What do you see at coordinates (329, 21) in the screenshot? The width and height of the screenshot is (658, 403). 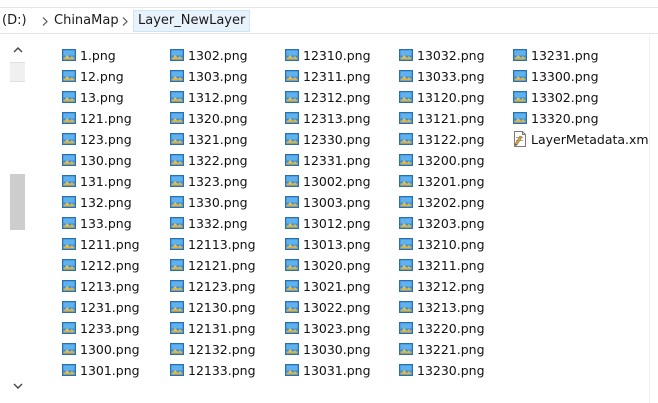 I see `address-bar: (D:) ChinaMap Layer_NewLayer` at bounding box center [329, 21].